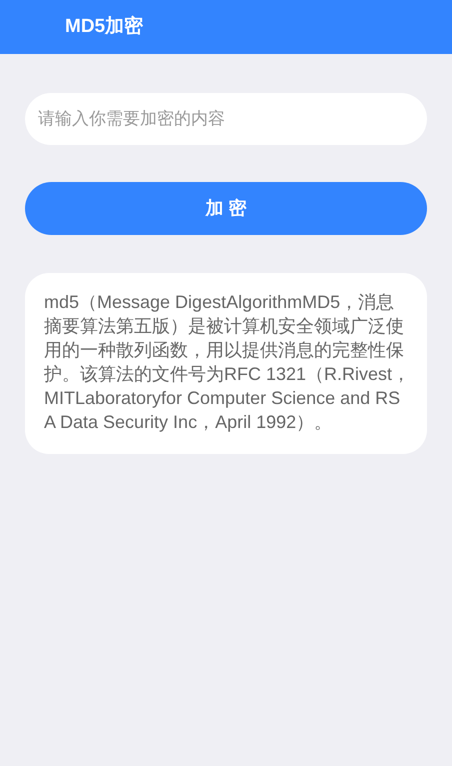 This screenshot has height=766, width=452. I want to click on app-title: MD5加密, so click(104, 26).